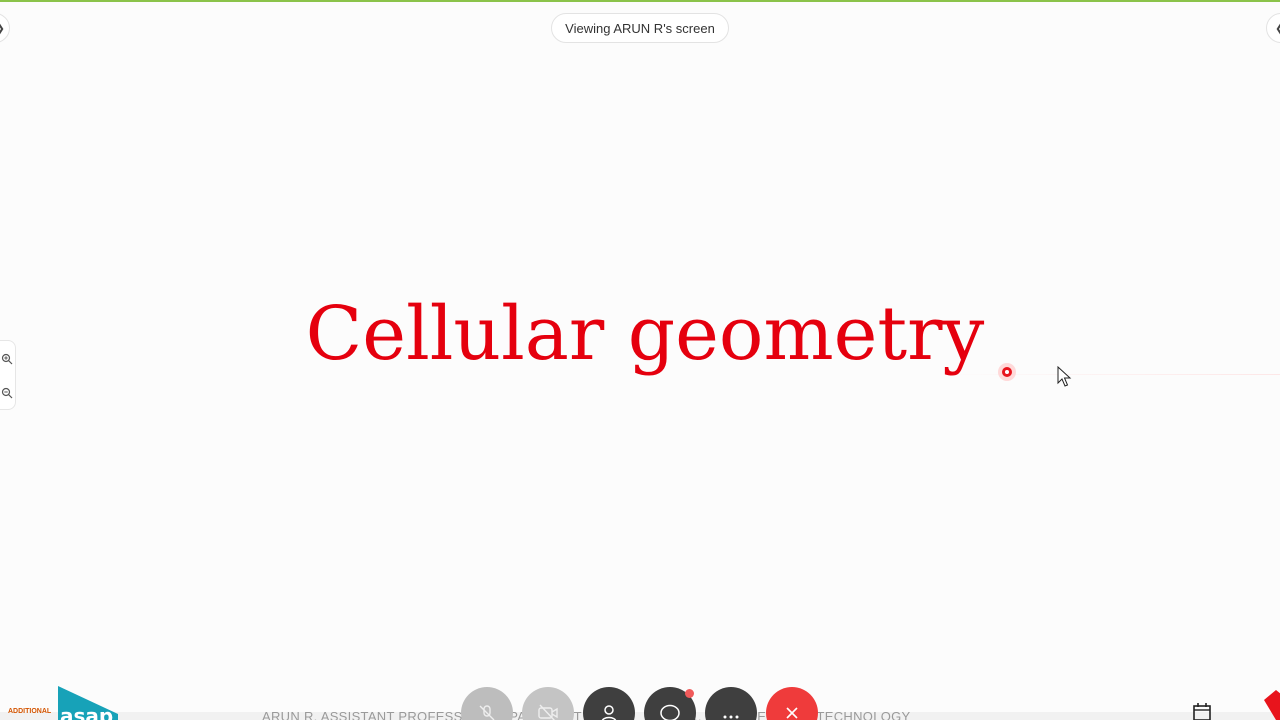  I want to click on chat-bubble-icon, so click(670, 712).